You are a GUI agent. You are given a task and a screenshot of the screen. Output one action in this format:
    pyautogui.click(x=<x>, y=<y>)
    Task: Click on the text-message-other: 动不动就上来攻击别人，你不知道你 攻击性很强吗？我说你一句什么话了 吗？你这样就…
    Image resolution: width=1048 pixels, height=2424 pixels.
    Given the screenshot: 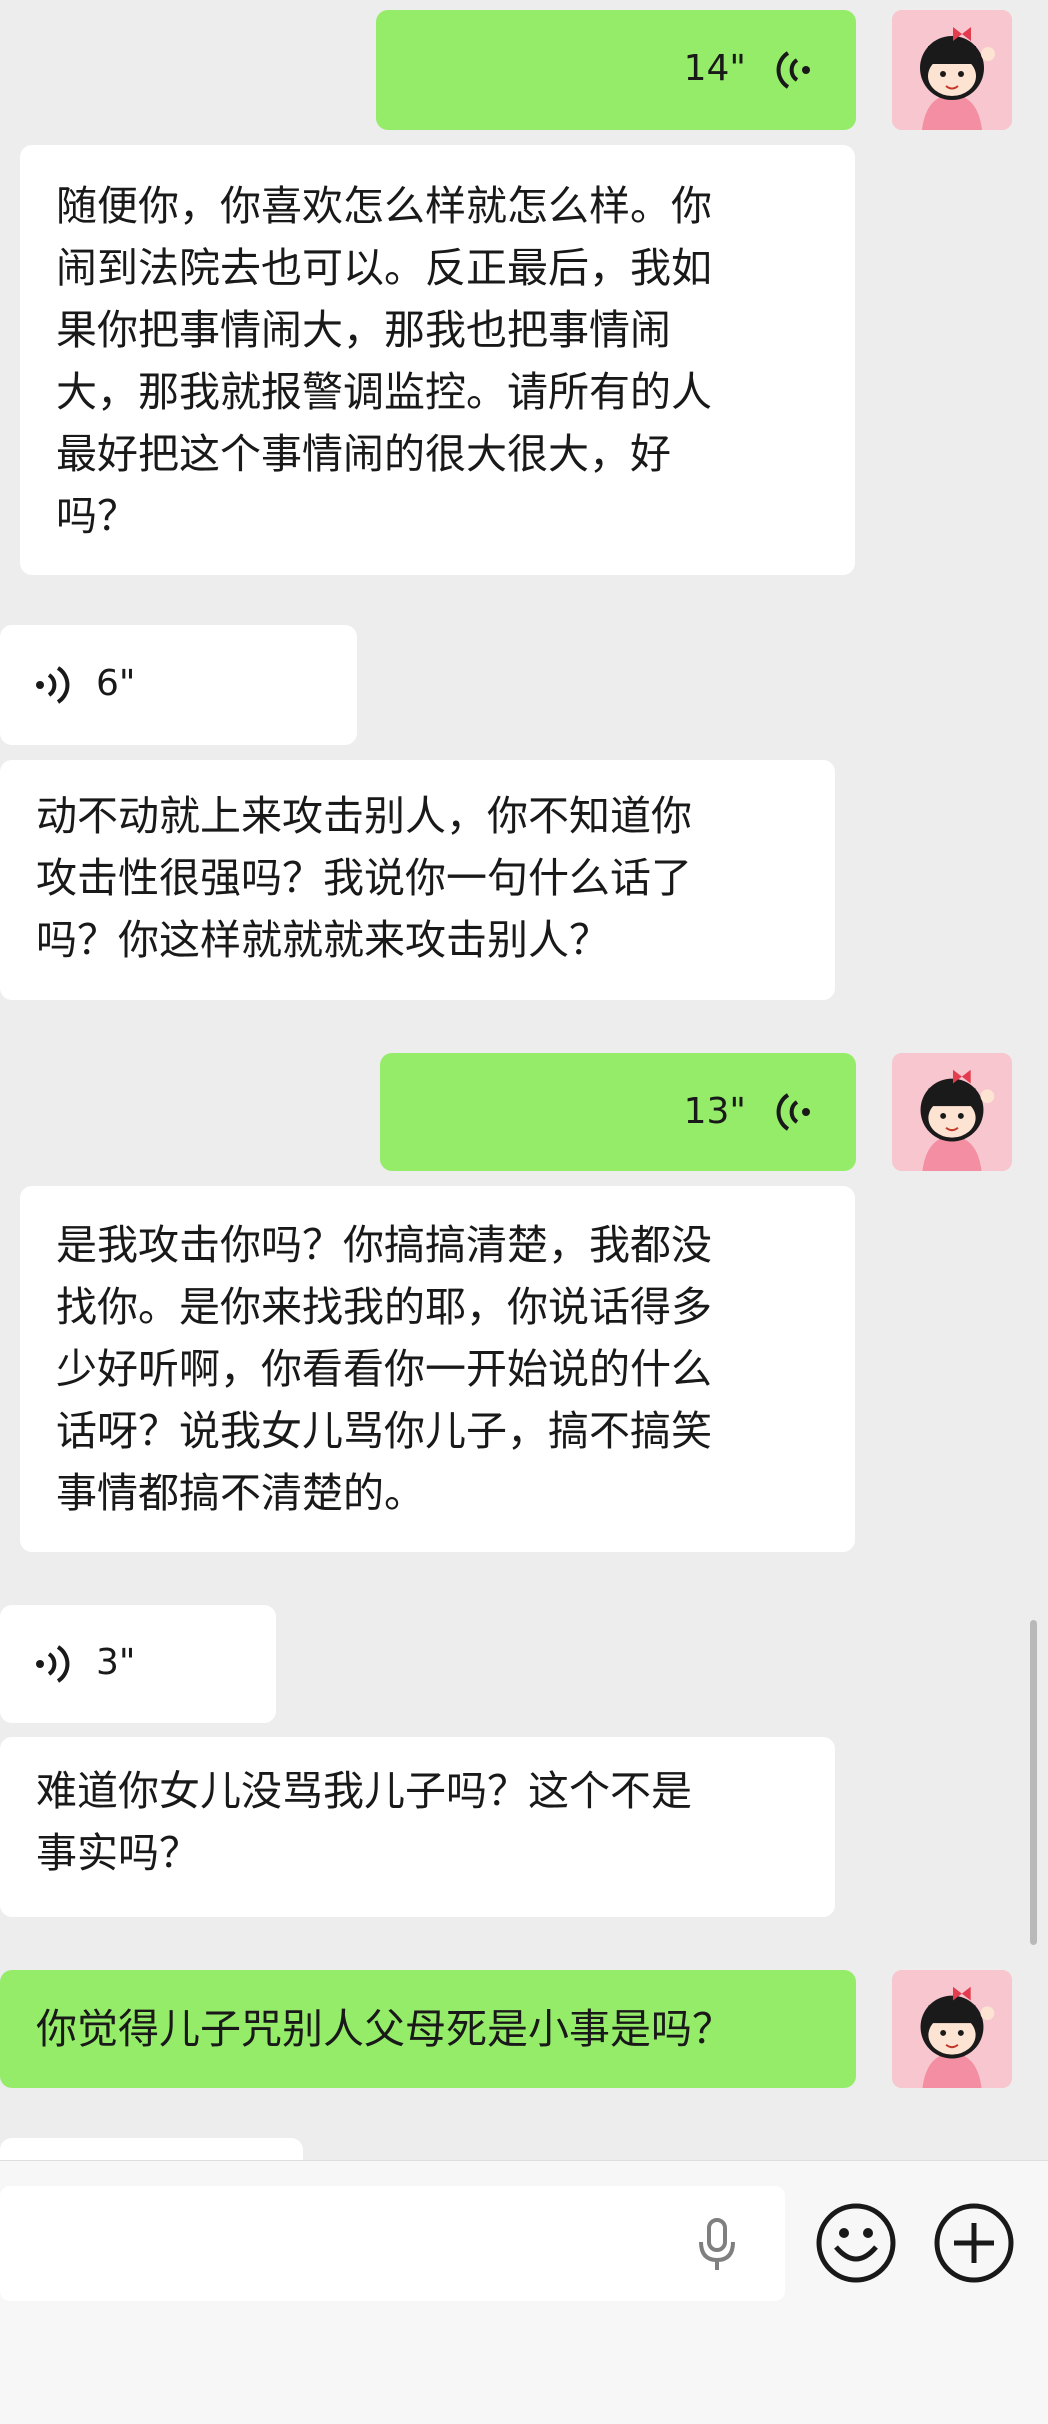 What is the action you would take?
    pyautogui.click(x=417, y=880)
    